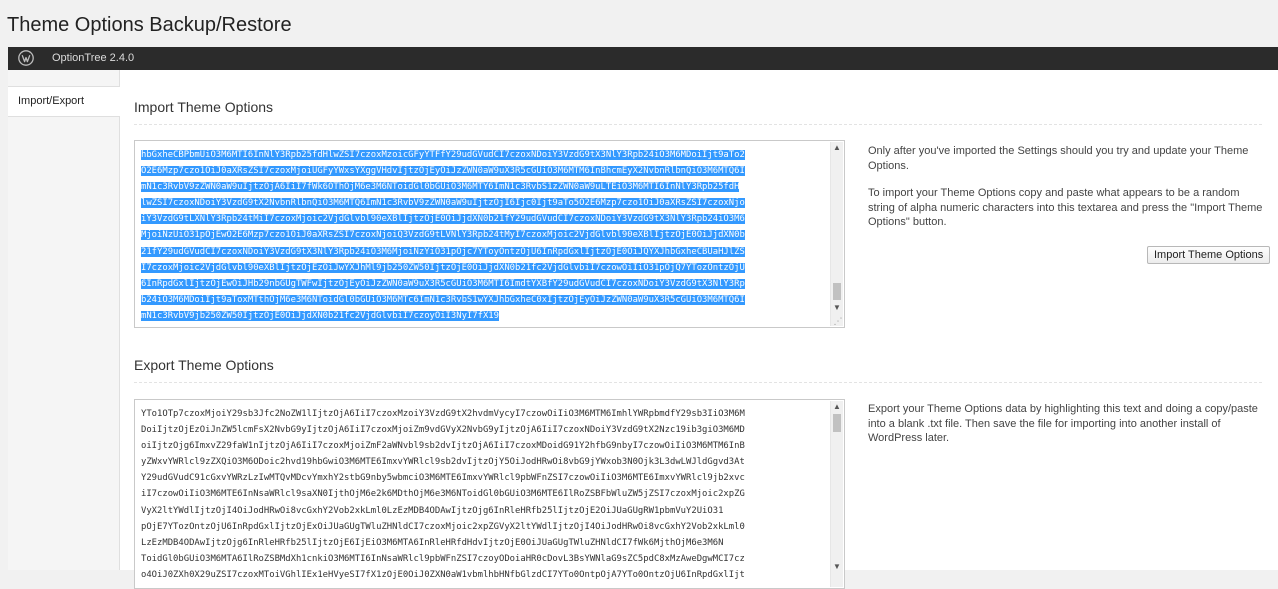 The height and width of the screenshot is (589, 1278). Describe the element at coordinates (149, 25) in the screenshot. I see `page-title: Theme Options Backup/Restore` at that location.